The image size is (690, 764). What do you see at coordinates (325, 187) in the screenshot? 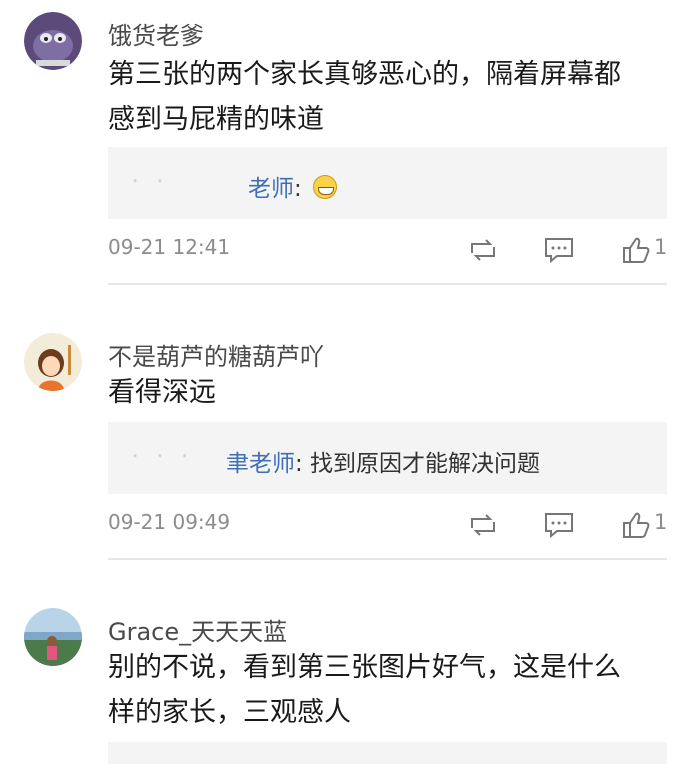
I see `grin-emoji-icon` at bounding box center [325, 187].